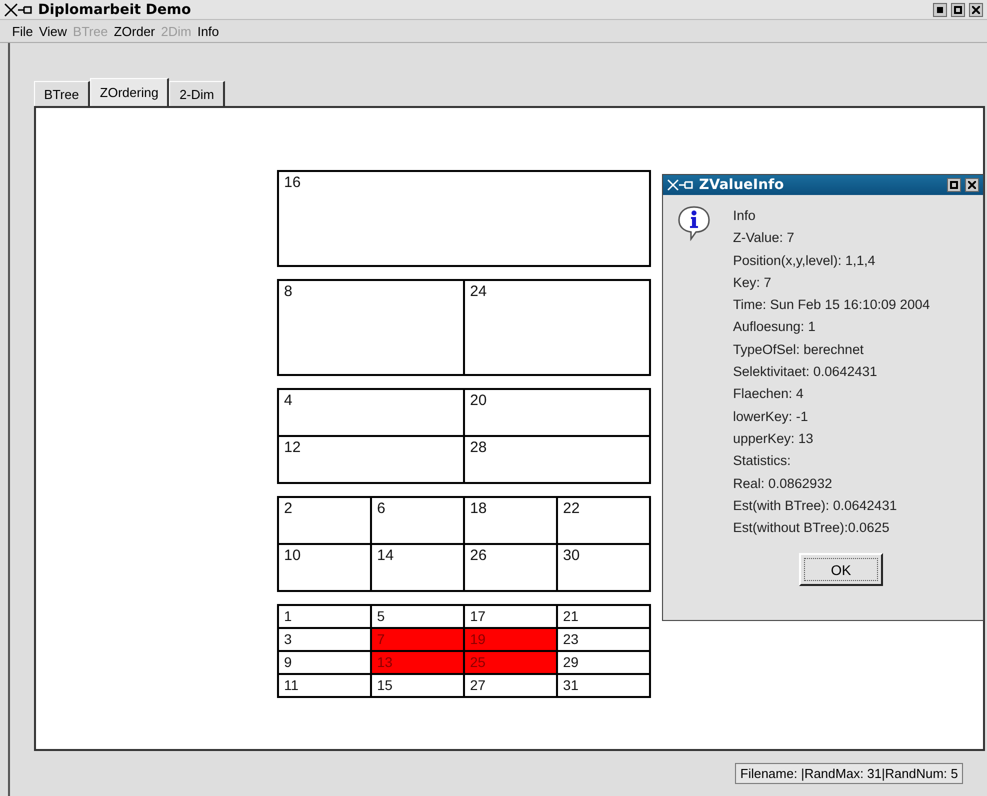  What do you see at coordinates (764, 238) in the screenshot?
I see `info-line: Z-Value: 7` at bounding box center [764, 238].